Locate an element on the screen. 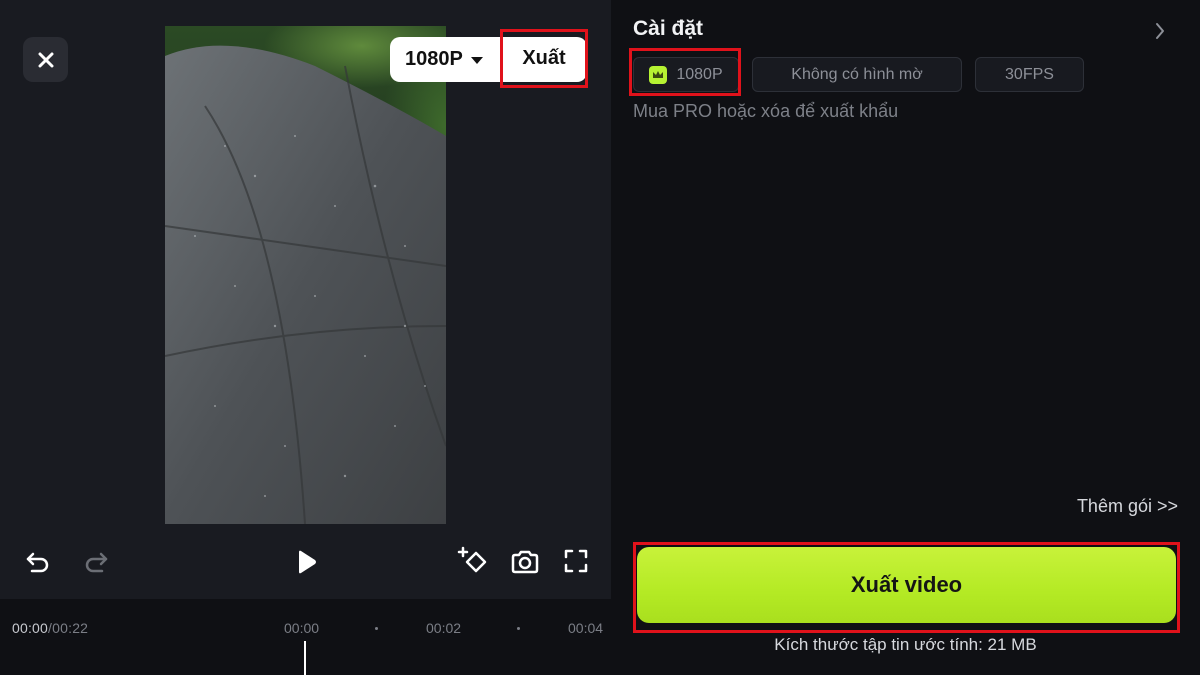 This screenshot has width=1200, height=675. chip-fps-label: 30FPS is located at coordinates (1029, 74).